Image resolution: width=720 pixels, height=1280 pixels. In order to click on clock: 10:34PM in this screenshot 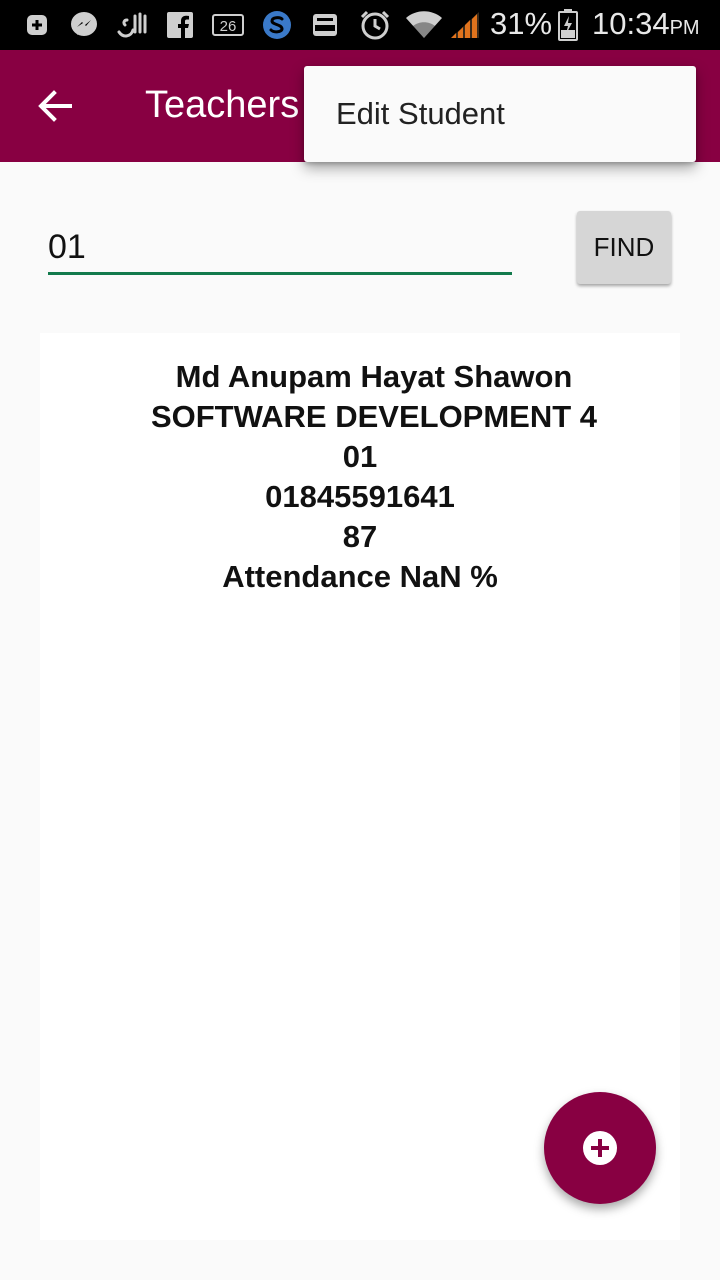, I will do `click(646, 24)`.